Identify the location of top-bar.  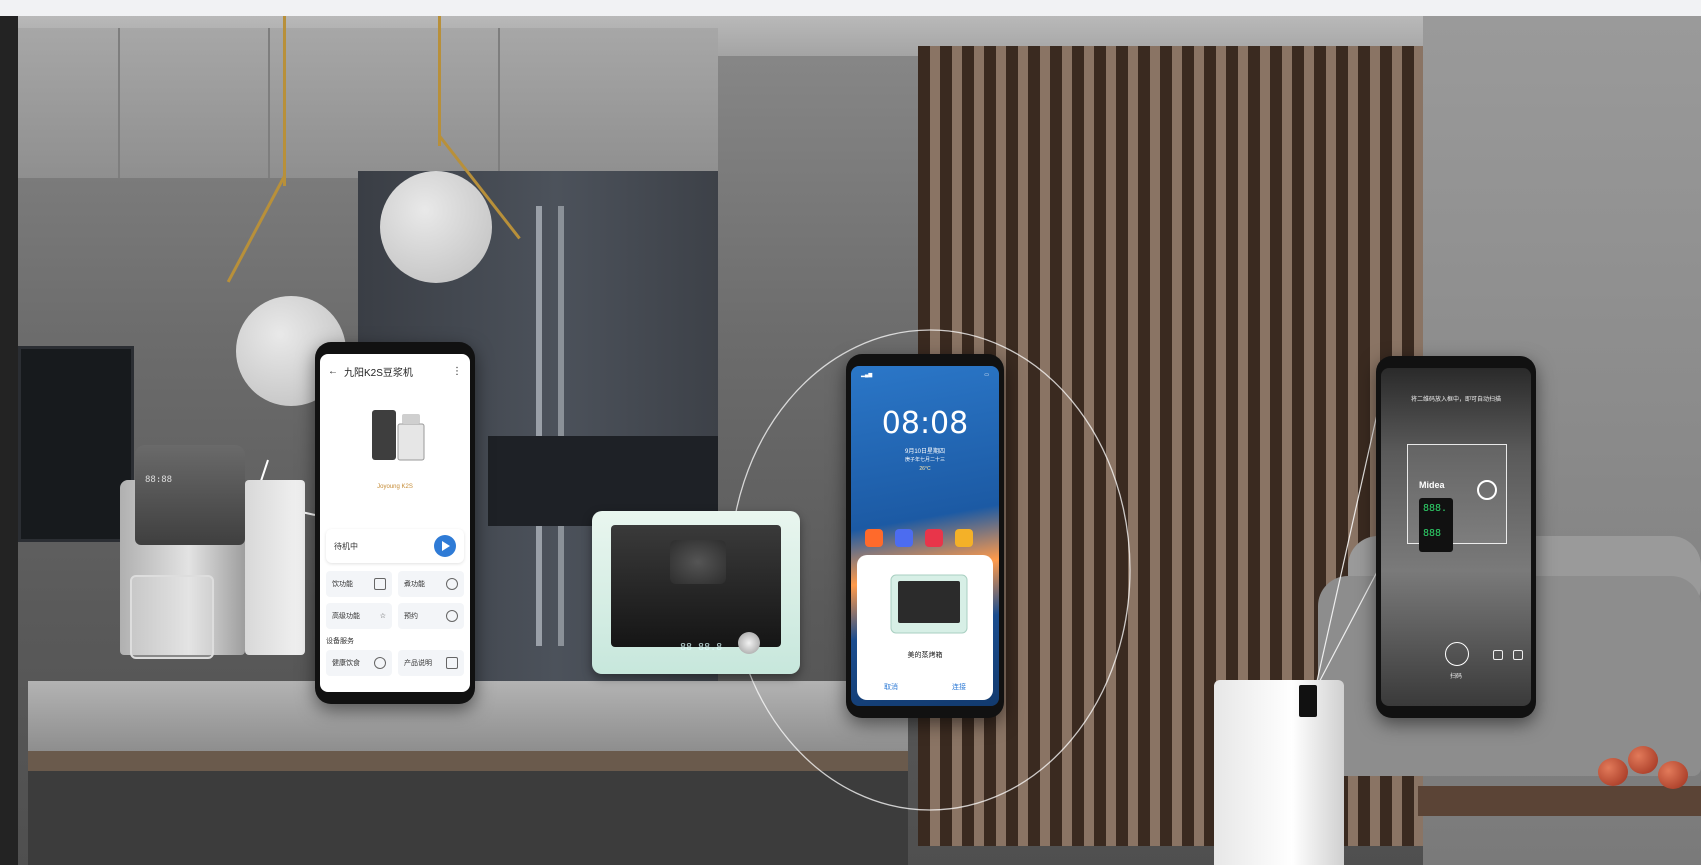
(850, 8).